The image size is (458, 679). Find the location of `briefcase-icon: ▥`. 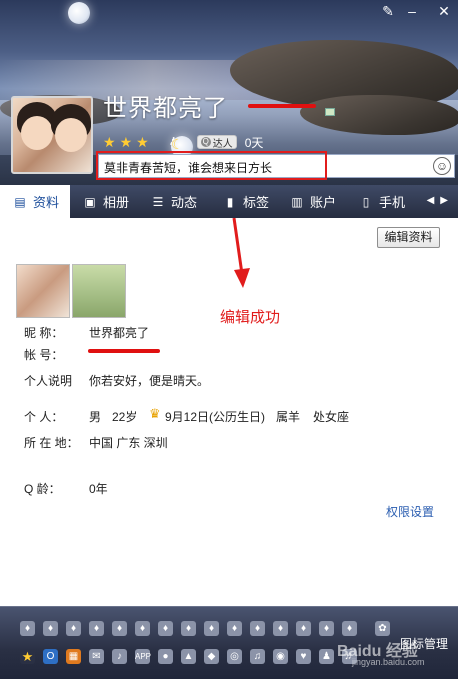

briefcase-icon: ▥ is located at coordinates (297, 201).